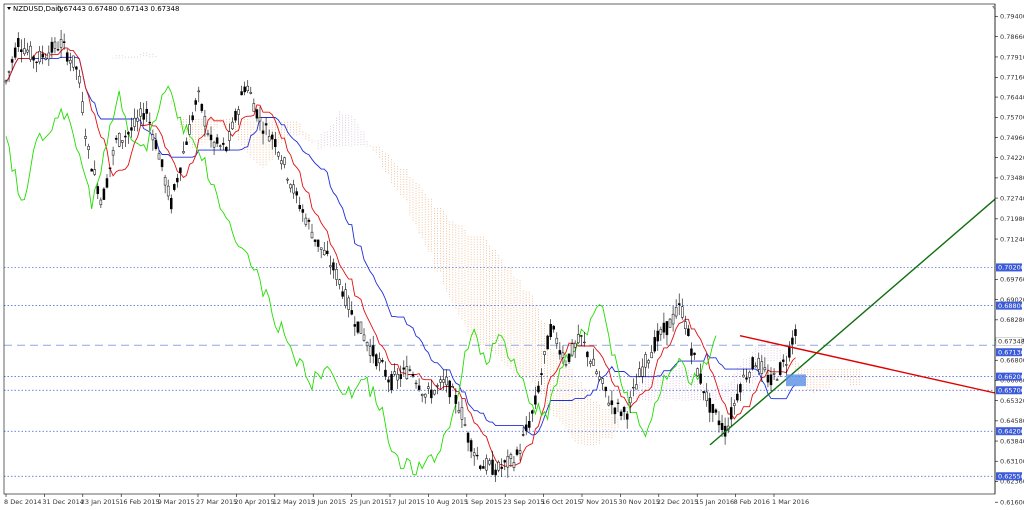 The height and width of the screenshot is (510, 1024). What do you see at coordinates (447, 502) in the screenshot?
I see `time-tick-label: 10 Aug 2015` at bounding box center [447, 502].